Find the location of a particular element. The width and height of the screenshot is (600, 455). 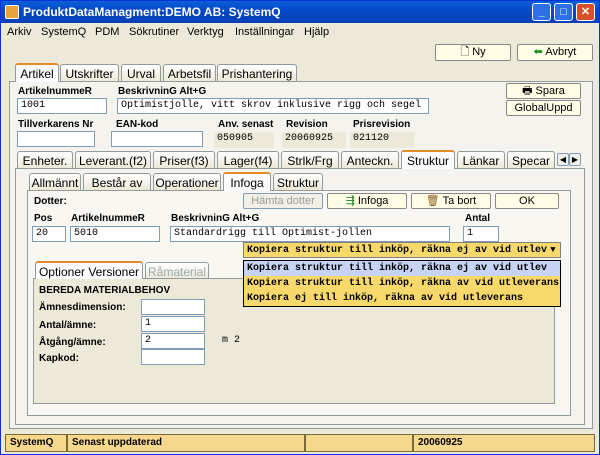

mfr-nr-input is located at coordinates (56, 139).